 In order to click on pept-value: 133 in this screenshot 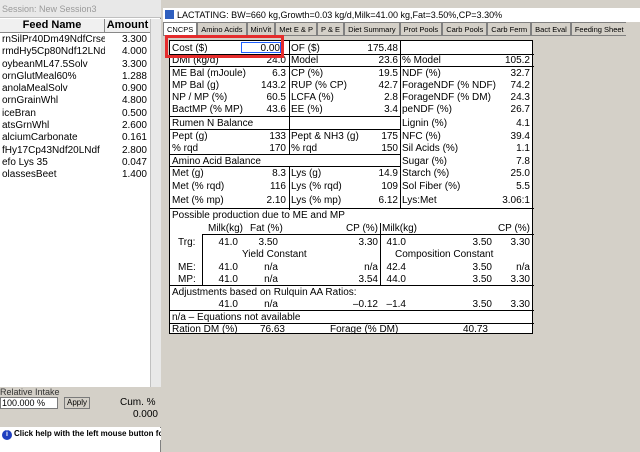, I will do `click(277, 136)`.